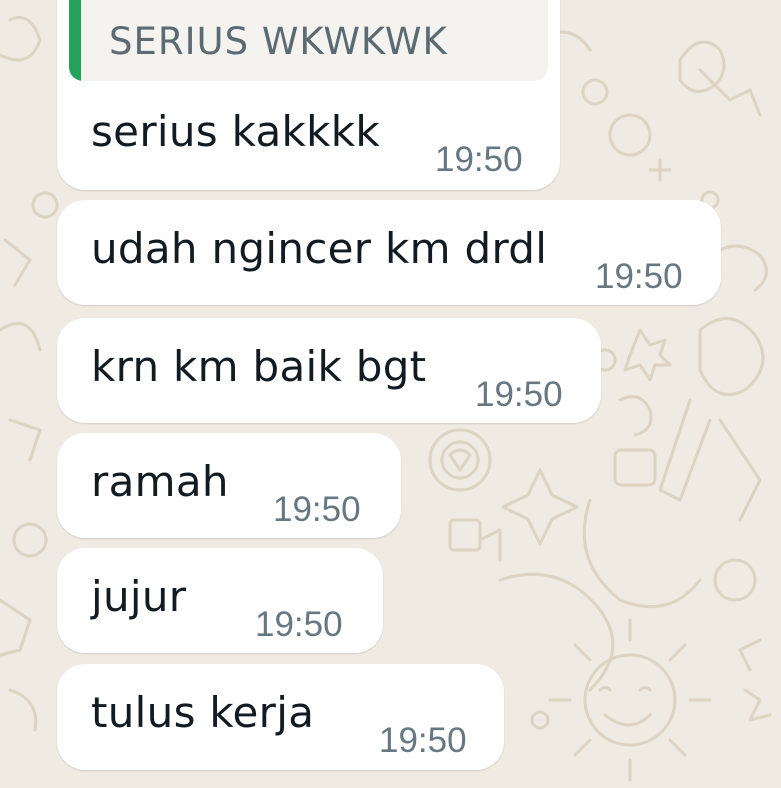 The height and width of the screenshot is (788, 781). I want to click on message-text: udah ngincer km drdl, so click(319, 248).